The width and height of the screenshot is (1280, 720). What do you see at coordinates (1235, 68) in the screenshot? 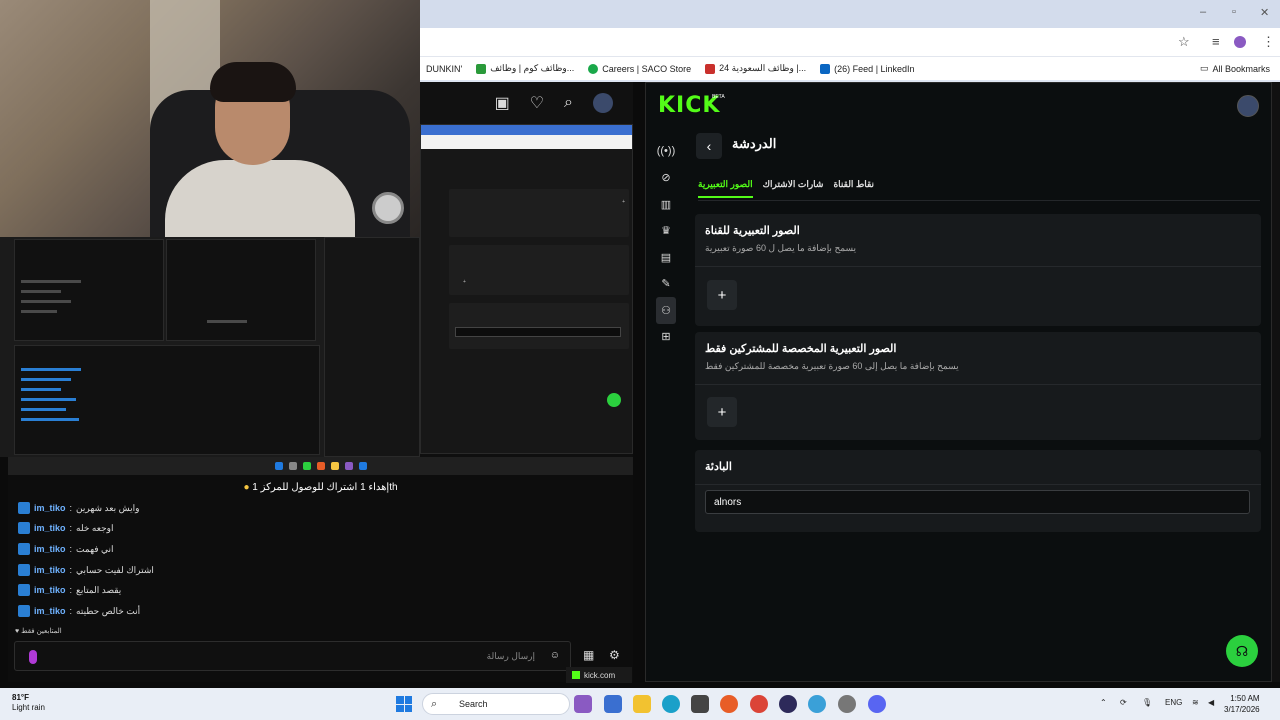
I see `all-bookmarks: ▭ All Bookmarks` at bounding box center [1235, 68].